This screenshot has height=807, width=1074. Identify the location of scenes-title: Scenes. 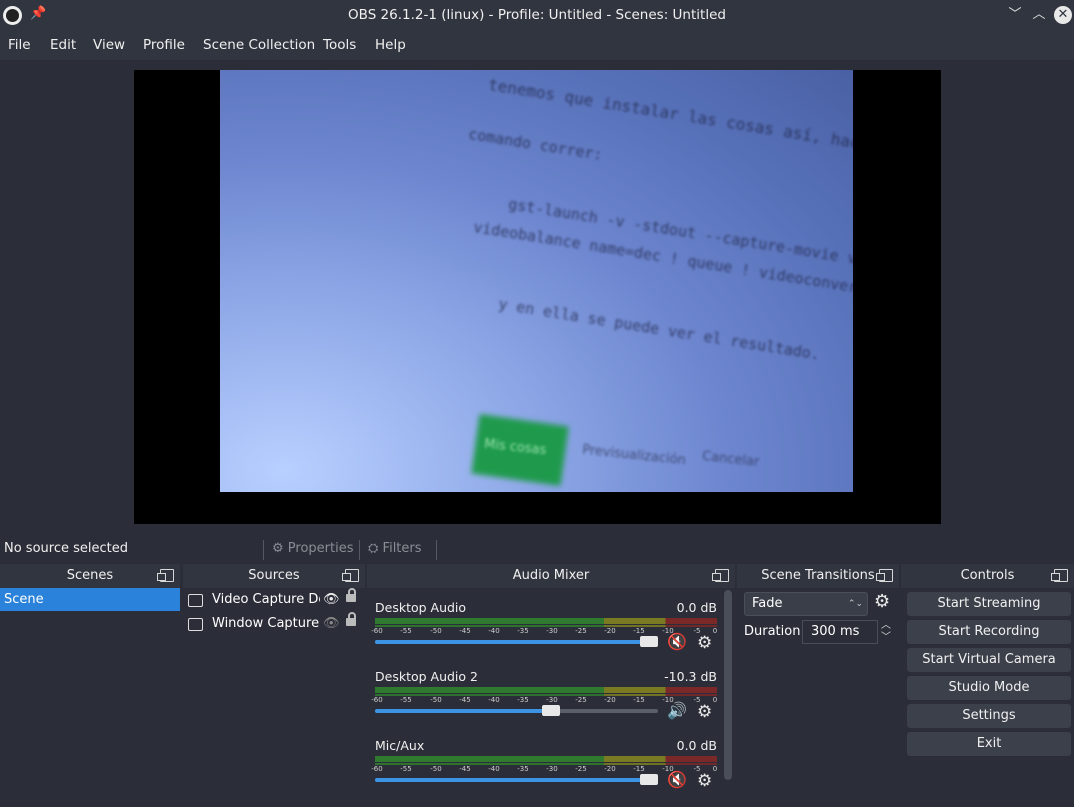
(90, 576).